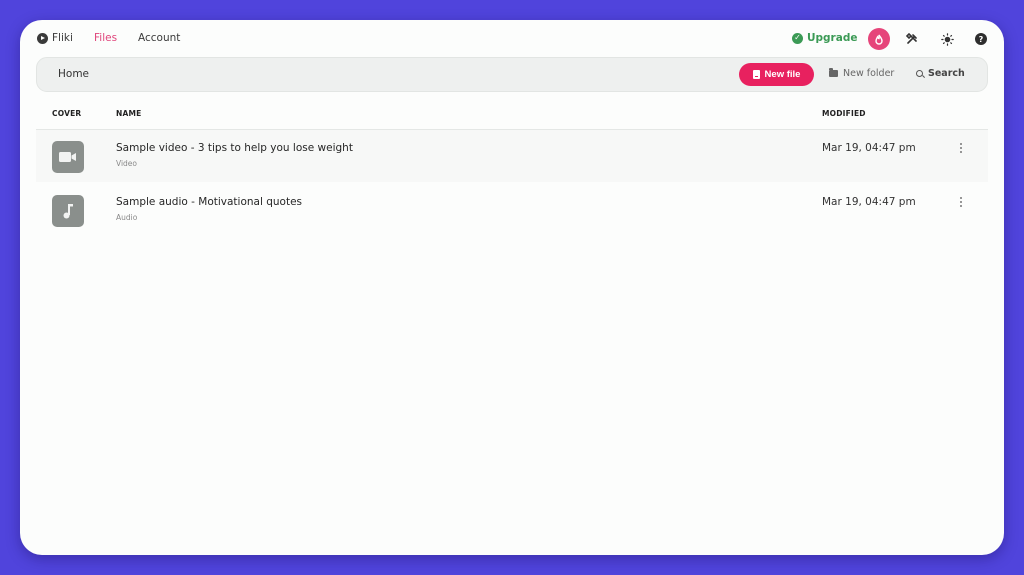 The height and width of the screenshot is (575, 1024). What do you see at coordinates (73, 74) in the screenshot?
I see `breadcrumb-home: Home` at bounding box center [73, 74].